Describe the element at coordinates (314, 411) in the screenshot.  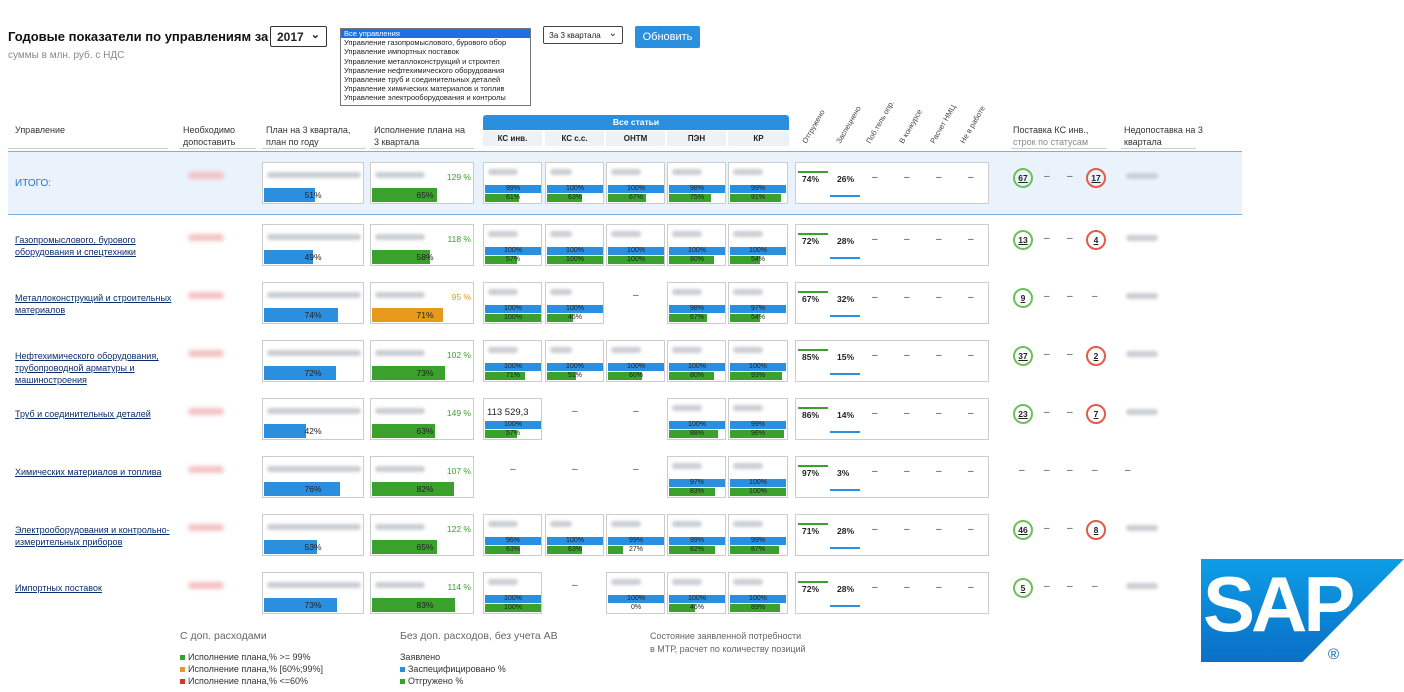
I see `plan-values-redacted` at that location.